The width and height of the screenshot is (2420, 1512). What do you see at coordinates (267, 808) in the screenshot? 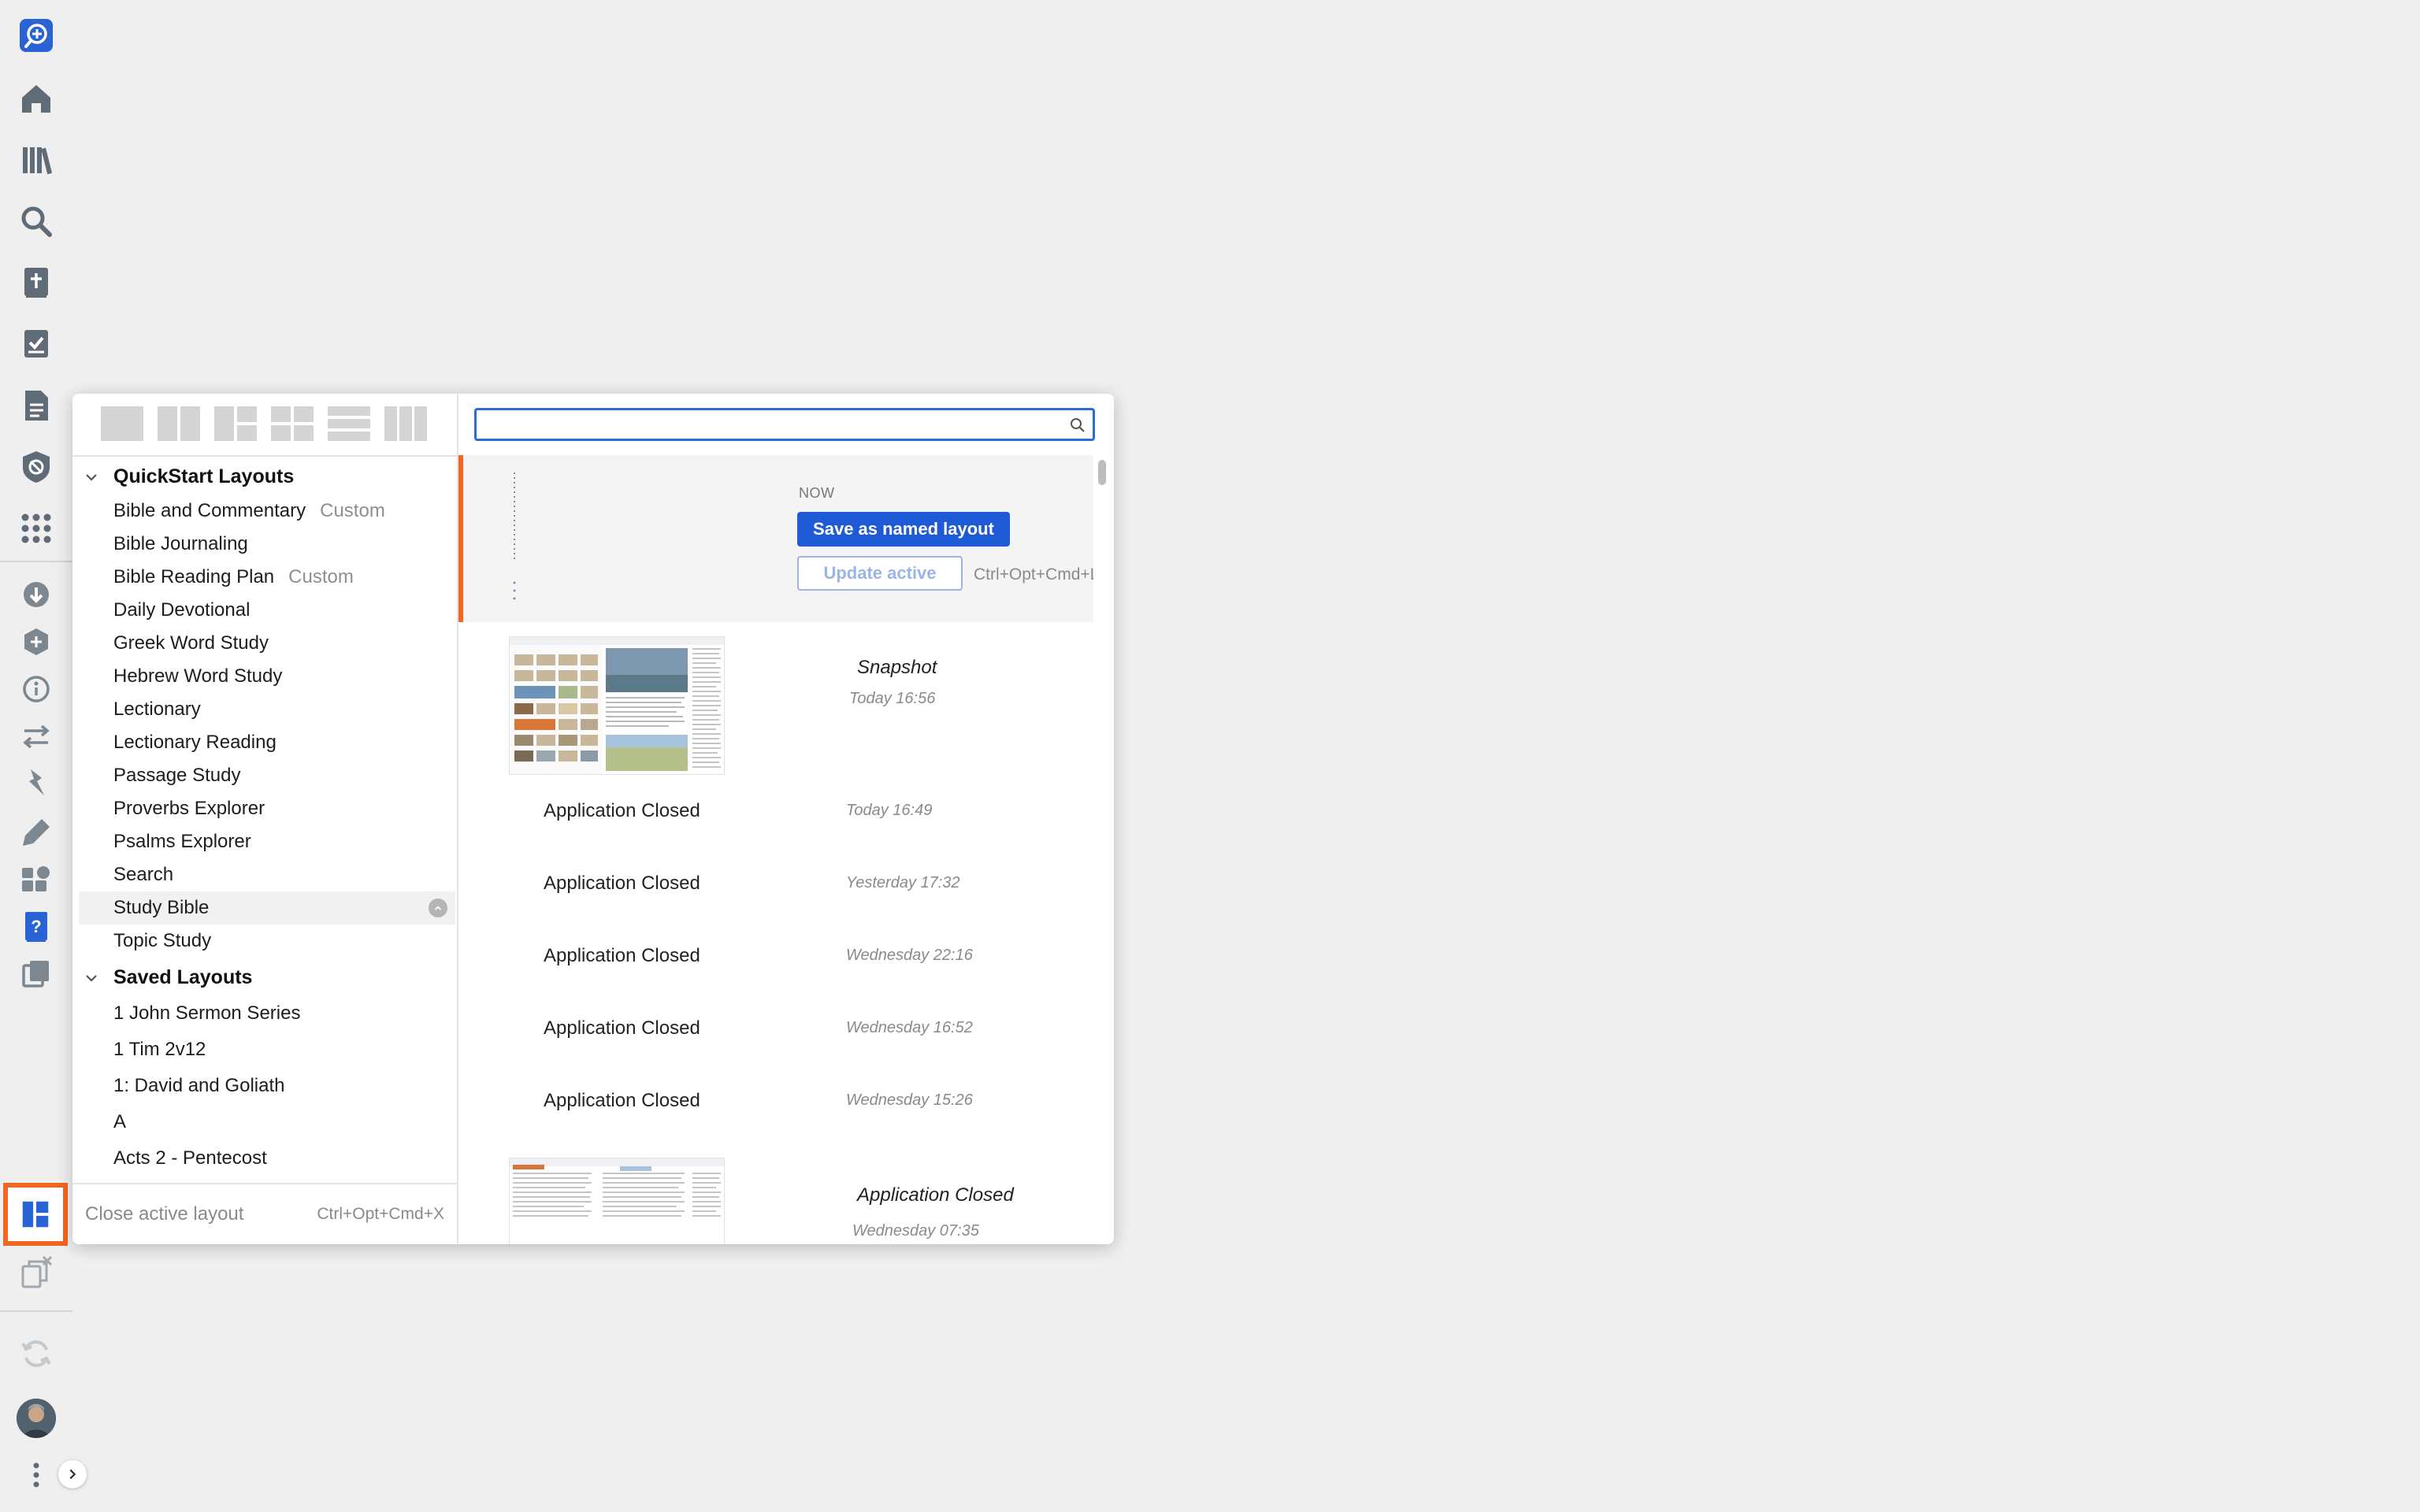
I see `quickstart-item: Proverbs Explorer` at bounding box center [267, 808].